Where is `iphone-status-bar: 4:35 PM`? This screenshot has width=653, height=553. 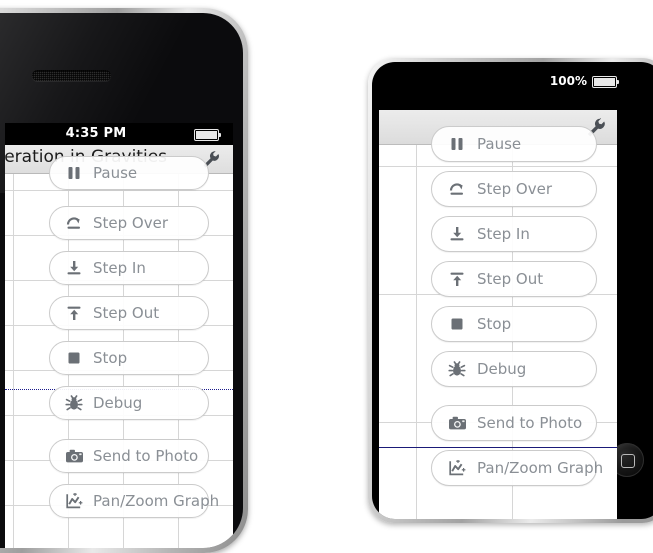
iphone-status-bar: 4:35 PM is located at coordinates (119, 134).